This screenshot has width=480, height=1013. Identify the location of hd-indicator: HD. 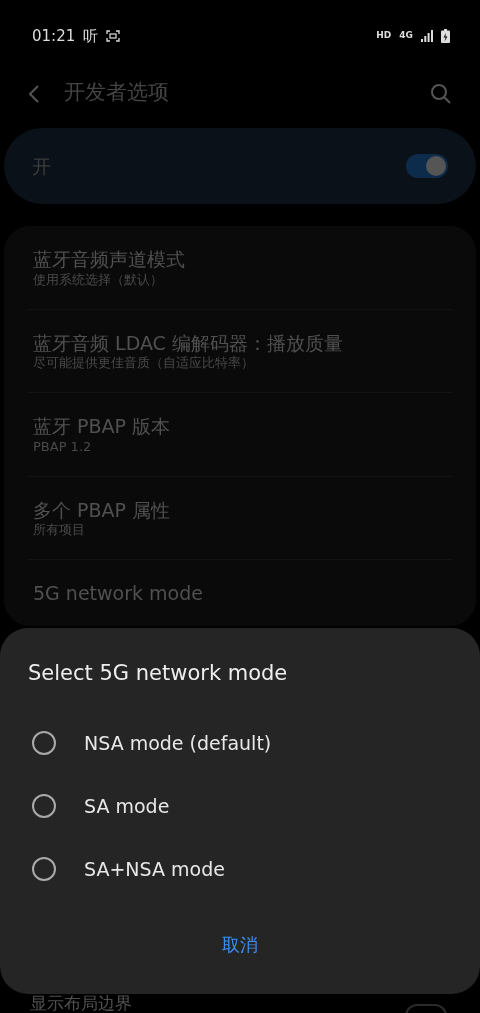
(384, 36).